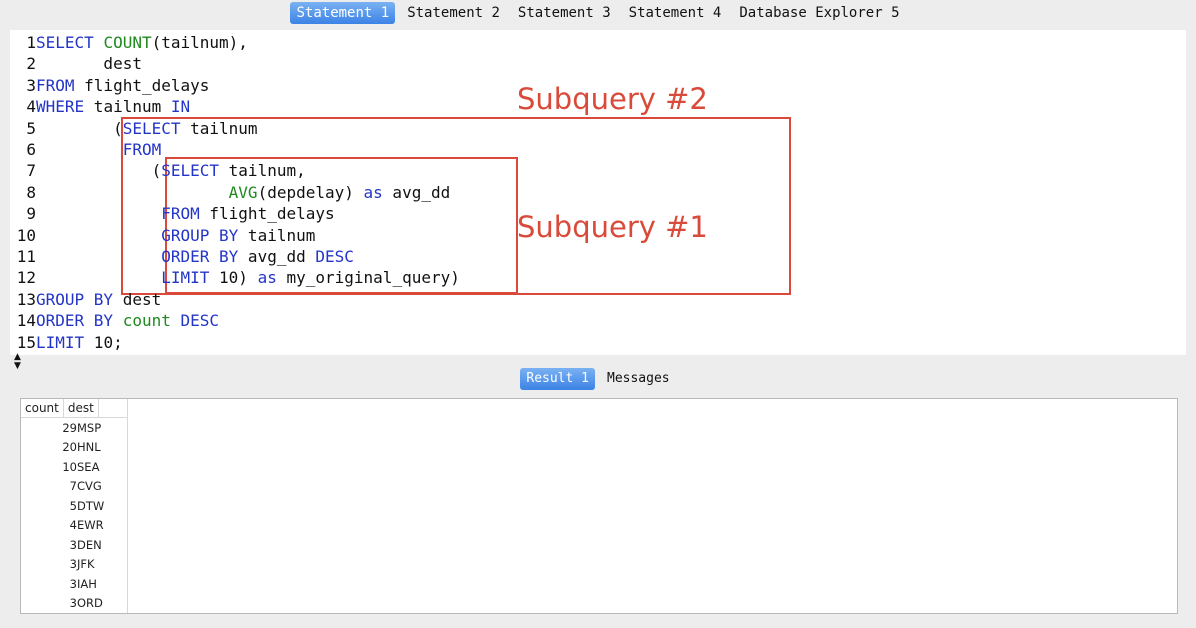 The height and width of the screenshot is (628, 1196). I want to click on cell-count: 4, so click(73, 525).